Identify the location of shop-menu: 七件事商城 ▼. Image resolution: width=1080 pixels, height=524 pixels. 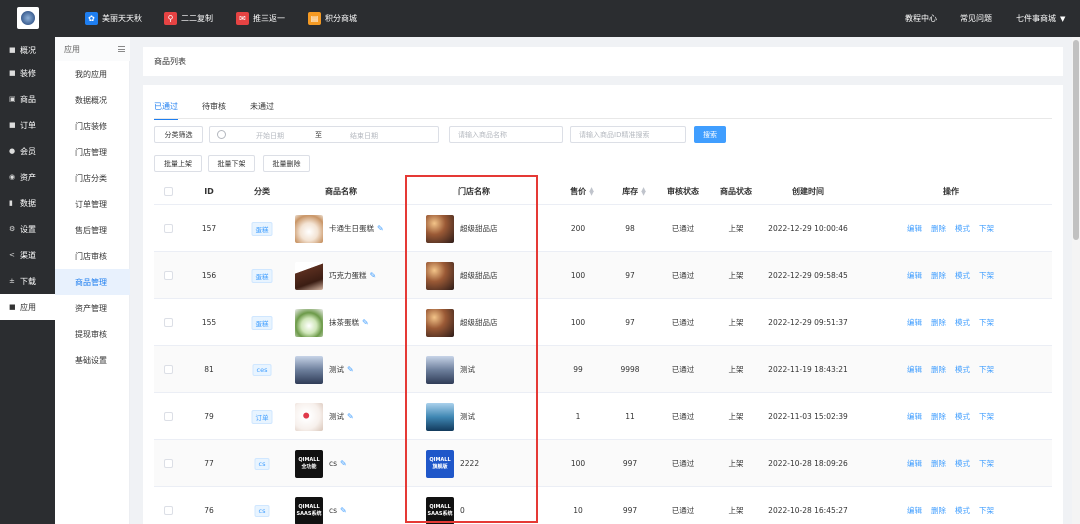
(1040, 18).